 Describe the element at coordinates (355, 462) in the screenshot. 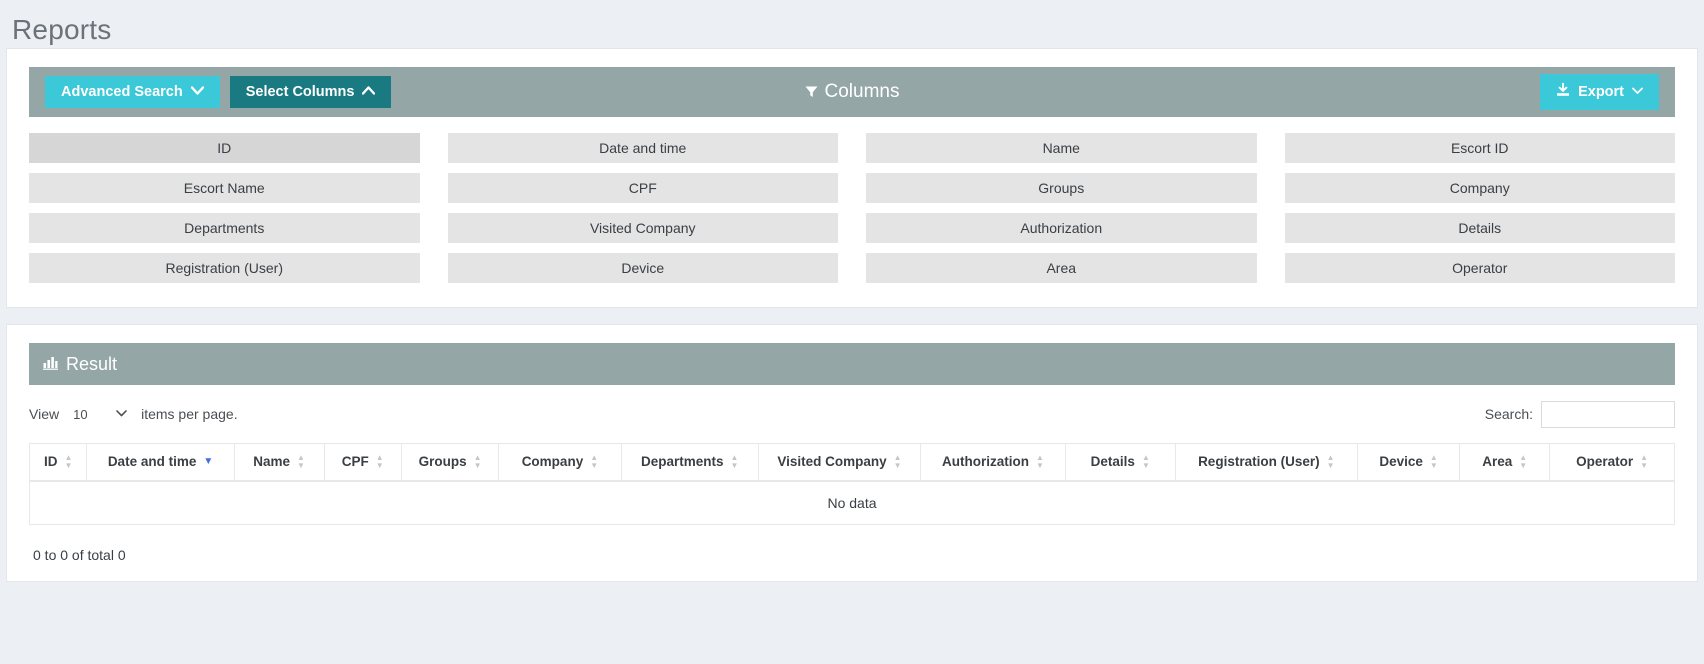

I see `table-header-label: CPF` at that location.